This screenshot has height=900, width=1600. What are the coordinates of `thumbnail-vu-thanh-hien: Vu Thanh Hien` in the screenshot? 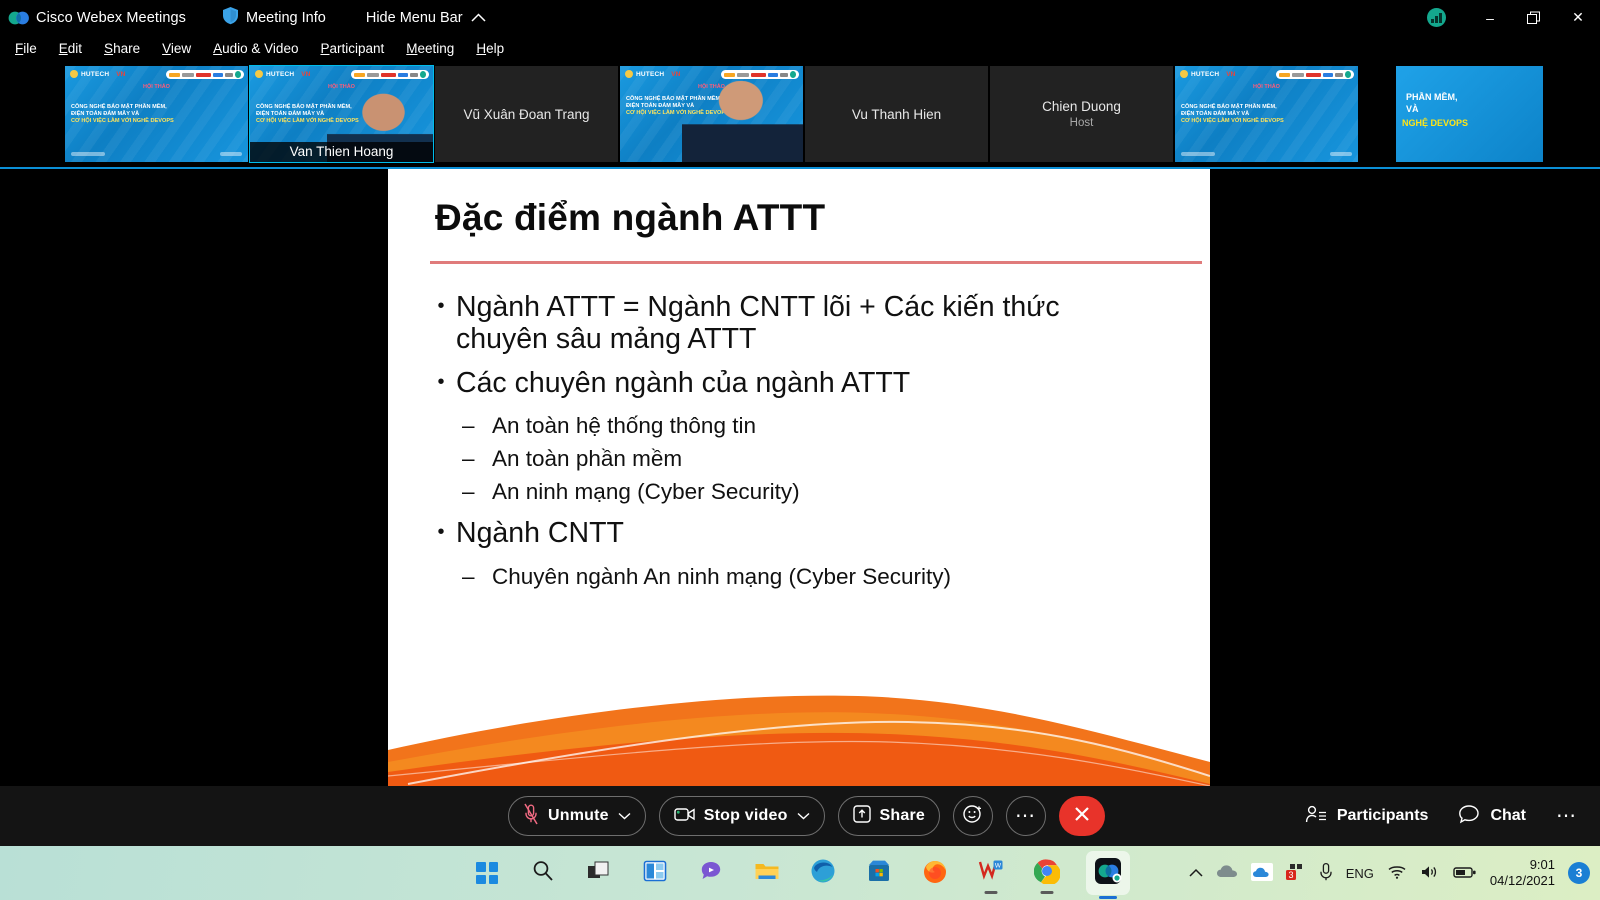 It's located at (896, 114).